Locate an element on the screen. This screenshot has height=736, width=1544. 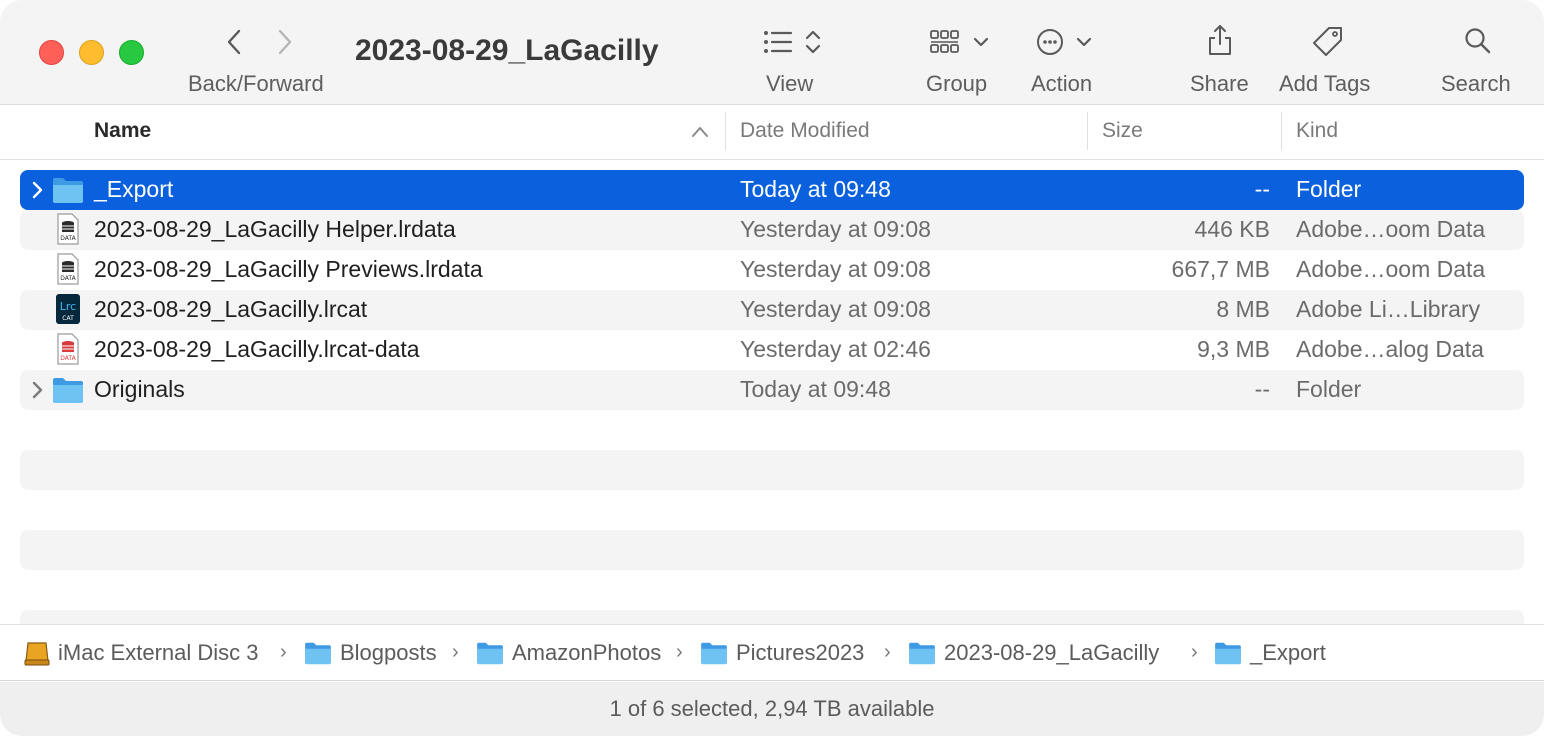
file-kind: Adobe Li…Library is located at coordinates (1388, 309).